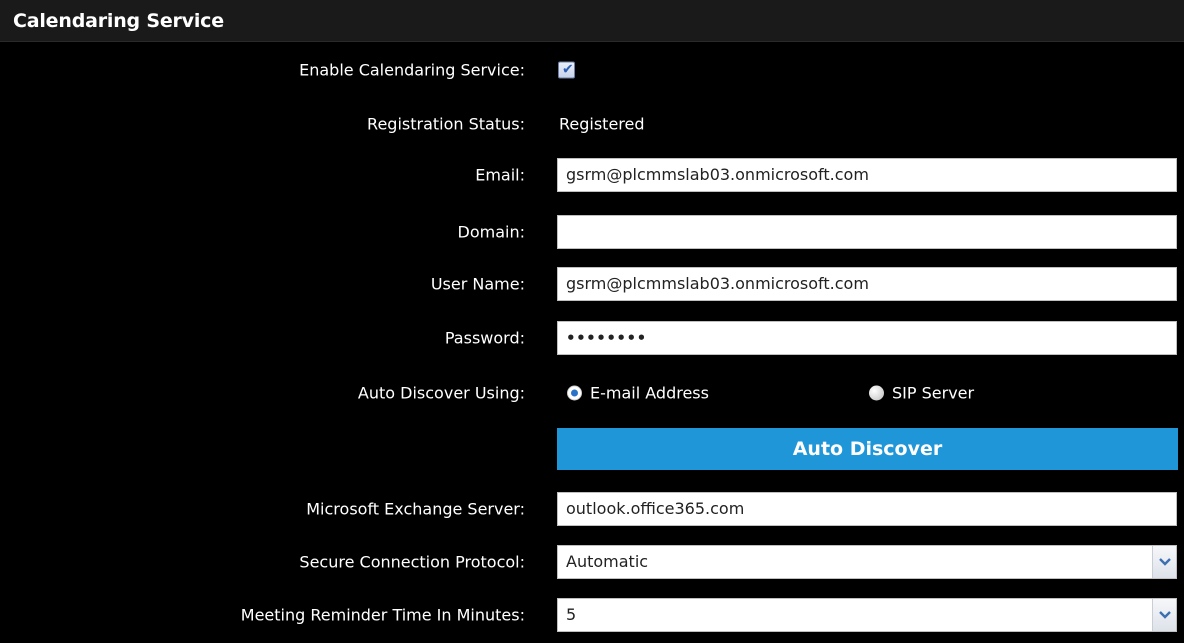 The height and width of the screenshot is (643, 1184). Describe the element at coordinates (867, 393) in the screenshot. I see `autodiscover-radio-group: E-mail Address SIP Server` at that location.